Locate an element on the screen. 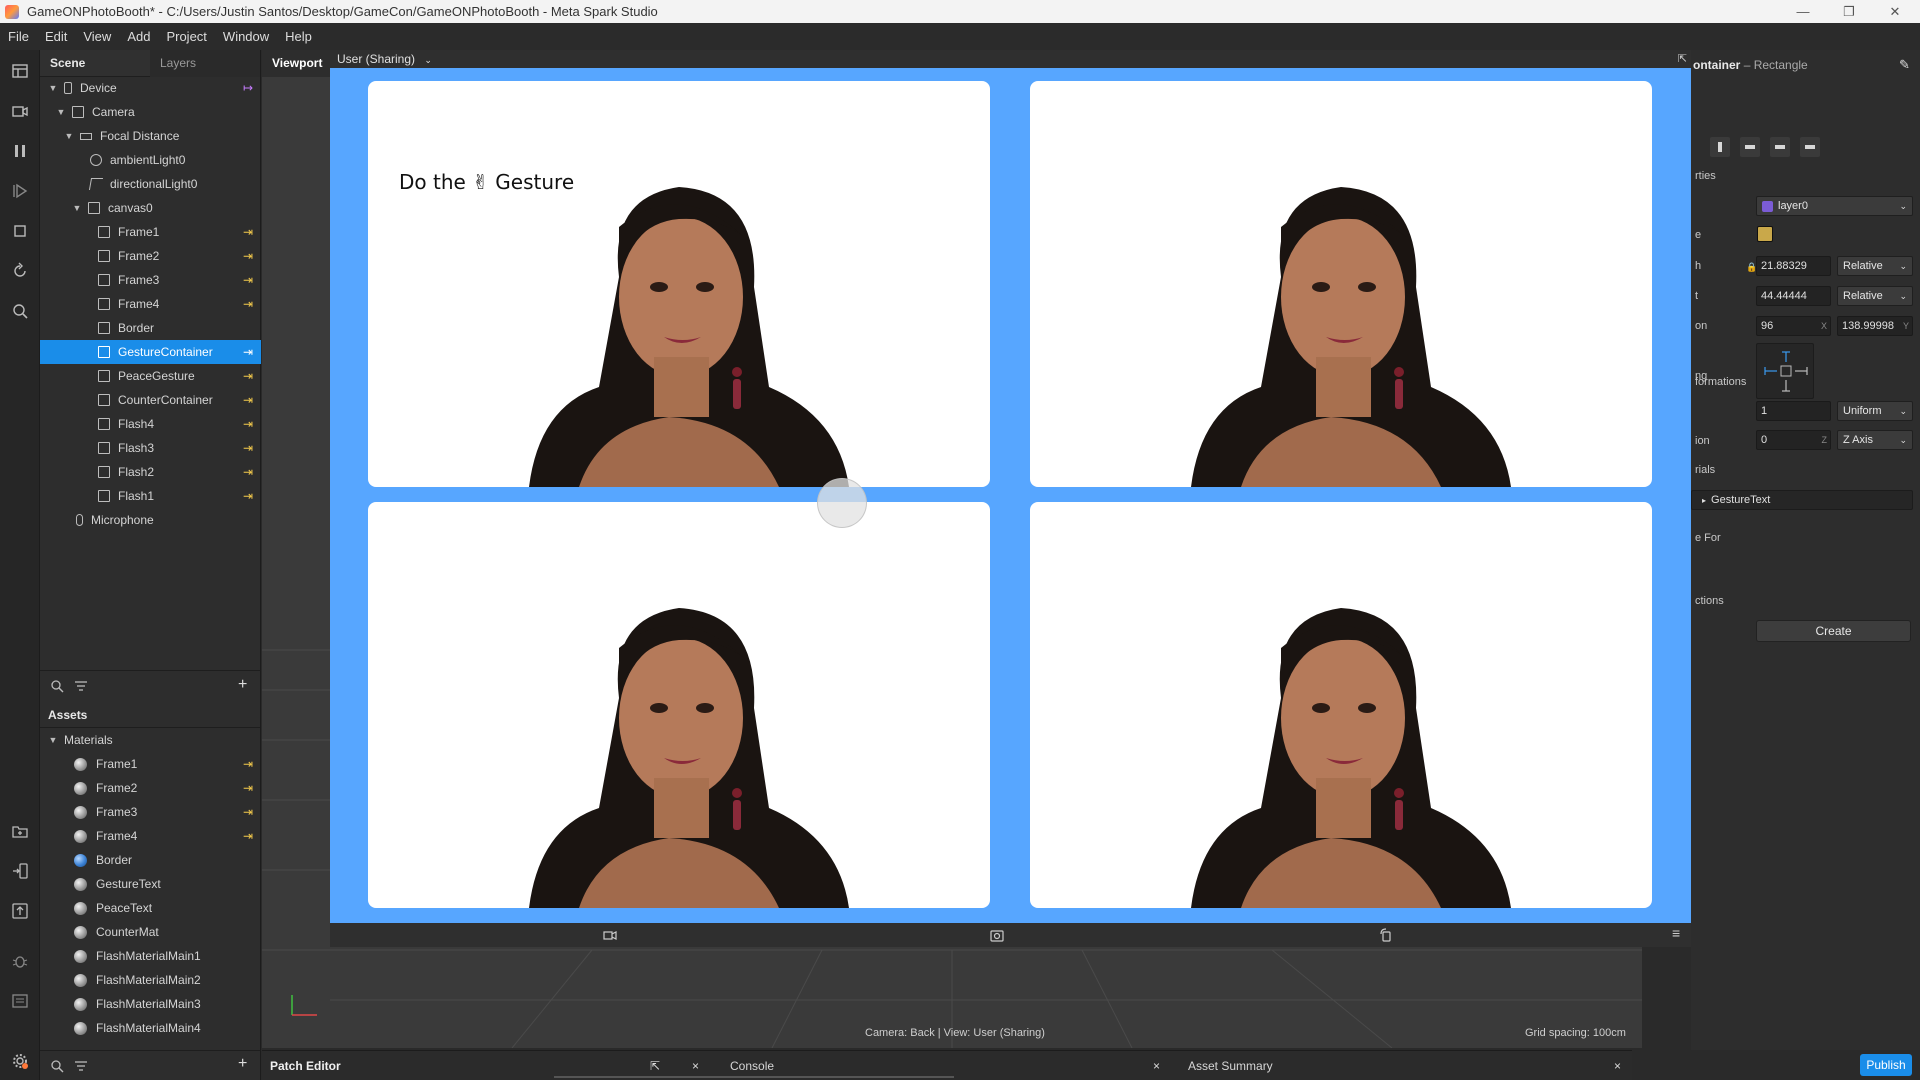  align-bottom-icon is located at coordinates (1810, 147).